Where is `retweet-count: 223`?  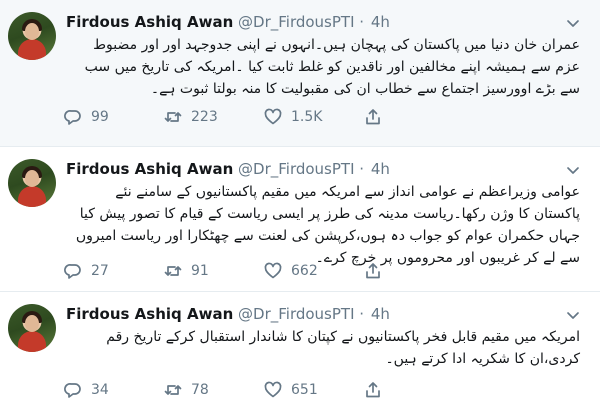 retweet-count: 223 is located at coordinates (204, 117).